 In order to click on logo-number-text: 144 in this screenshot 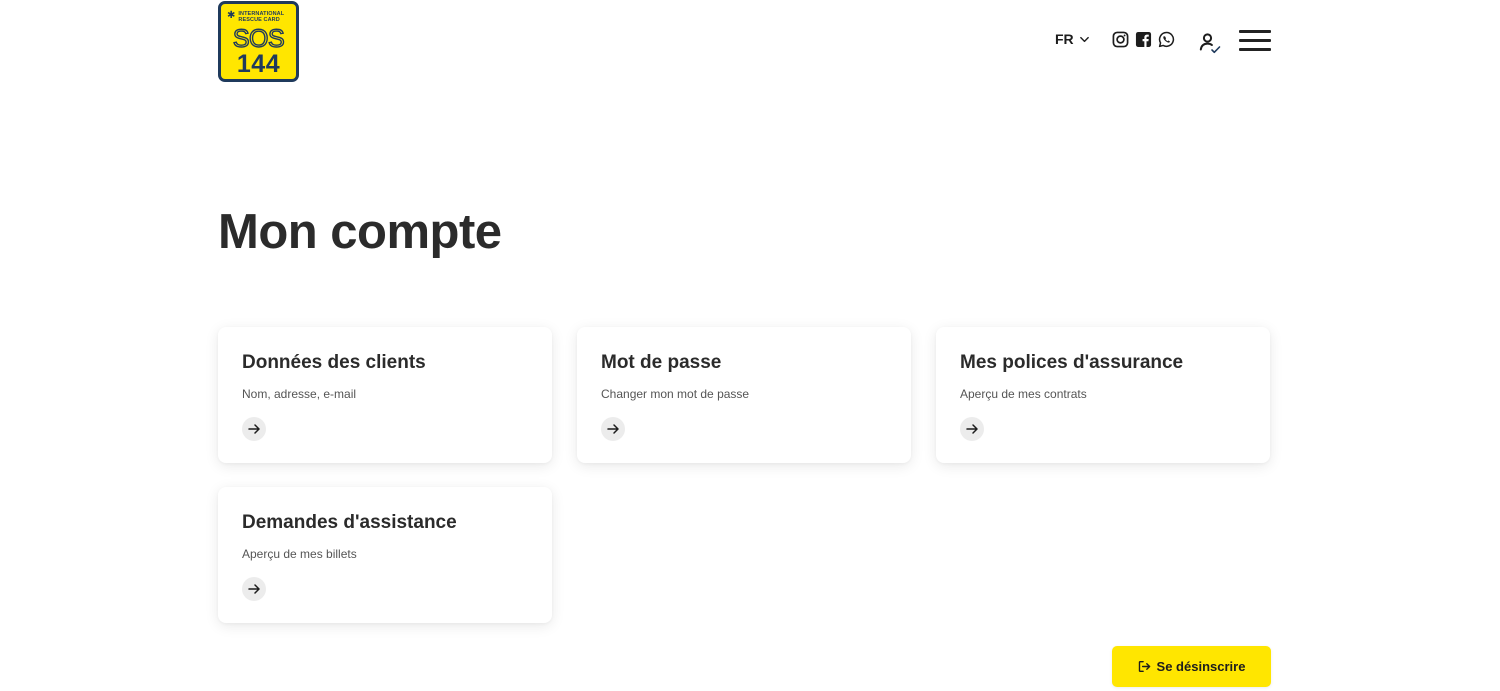, I will do `click(258, 64)`.